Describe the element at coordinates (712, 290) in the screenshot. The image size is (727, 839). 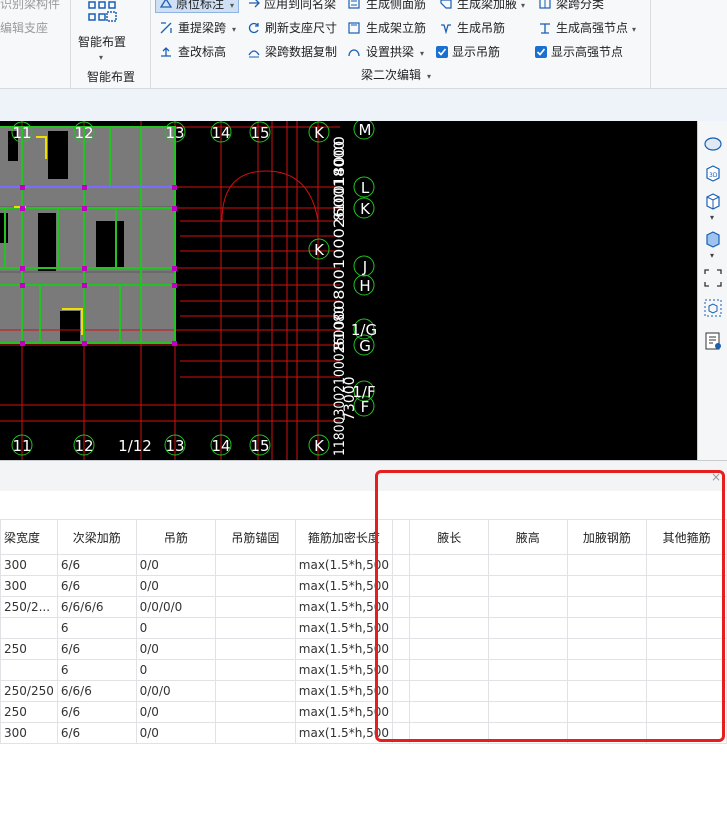
I see `view-toolbar: 3D ▾ ▾` at that location.